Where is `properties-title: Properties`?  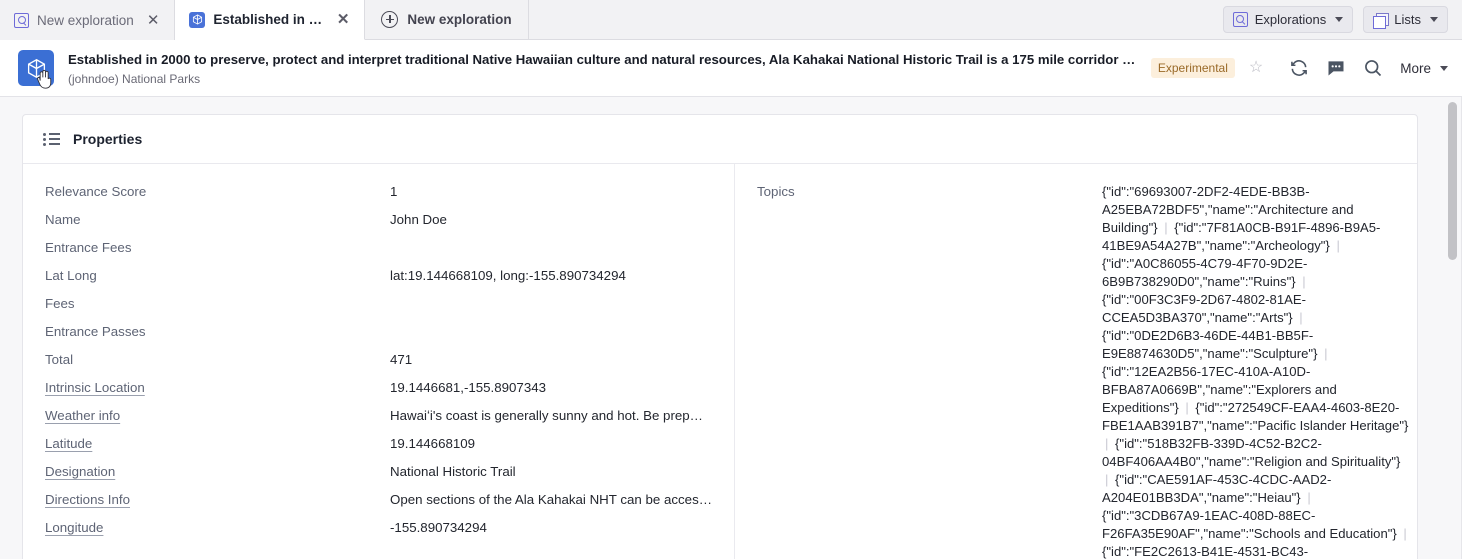 properties-title: Properties is located at coordinates (108, 139).